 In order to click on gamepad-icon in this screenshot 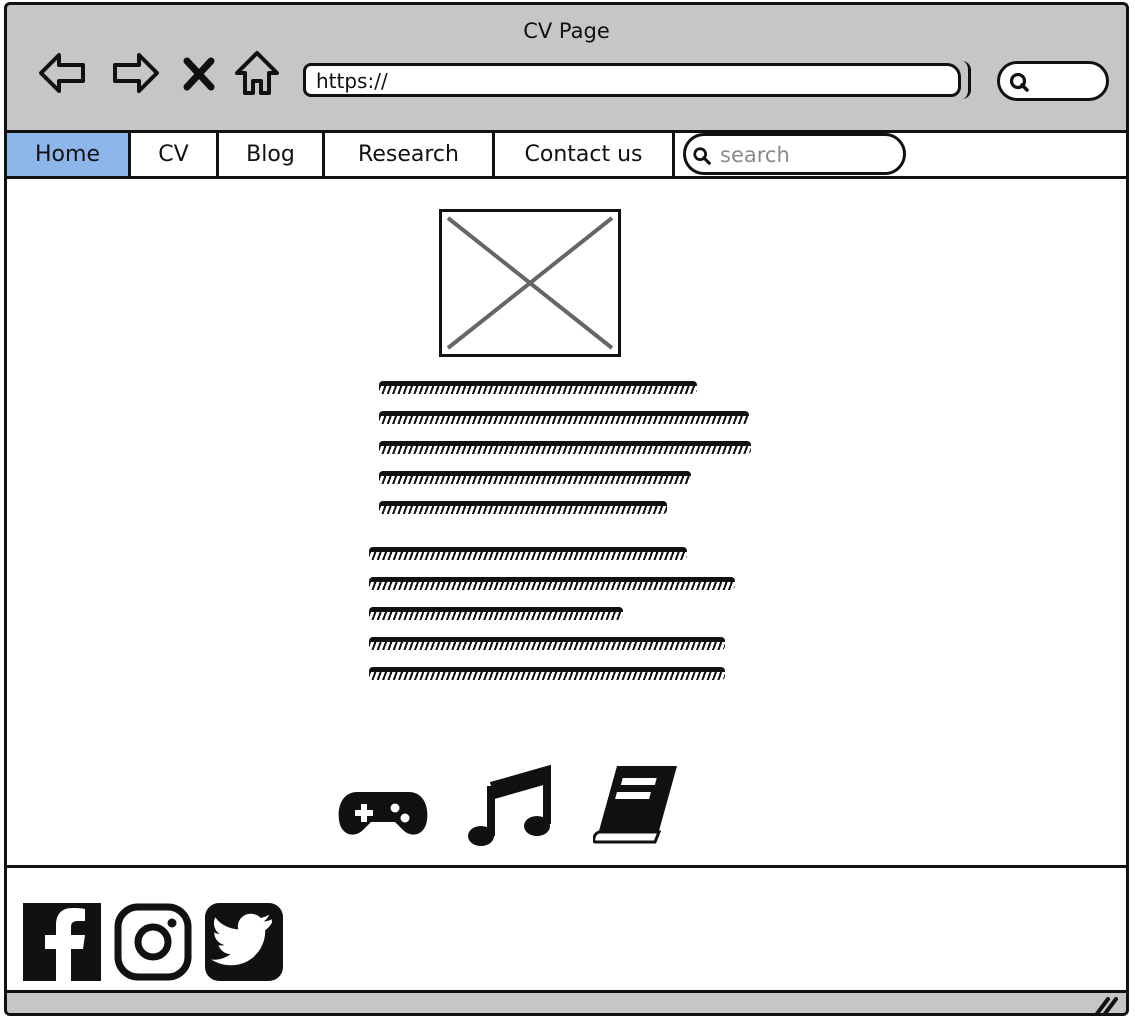, I will do `click(383, 813)`.